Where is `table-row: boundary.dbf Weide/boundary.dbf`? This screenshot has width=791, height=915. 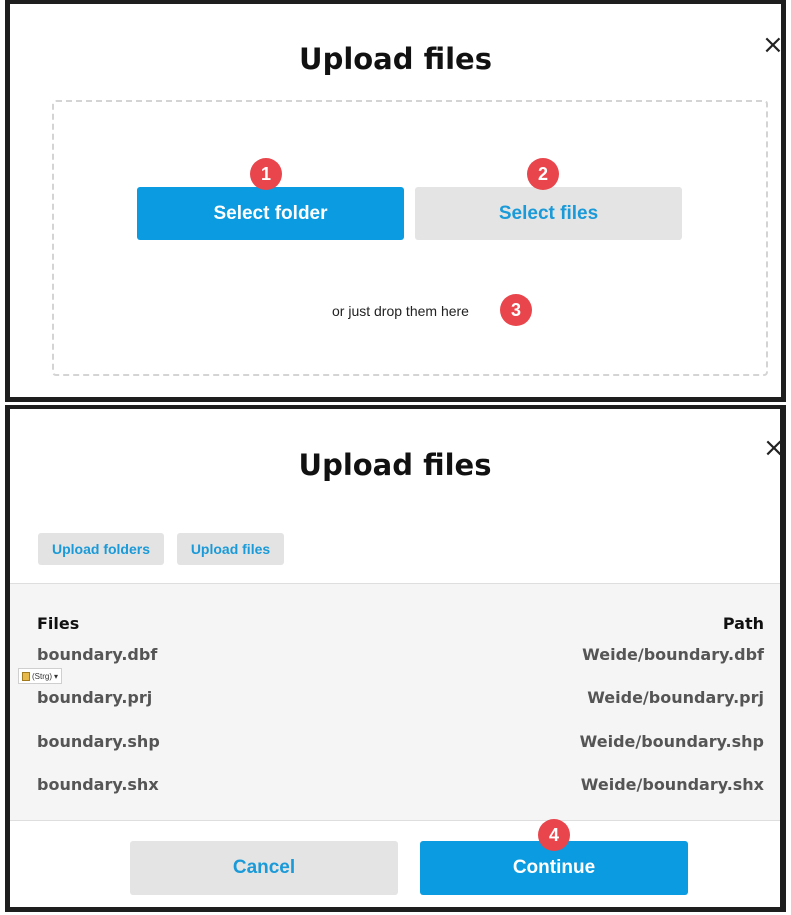 table-row: boundary.dbf Weide/boundary.dbf is located at coordinates (395, 657).